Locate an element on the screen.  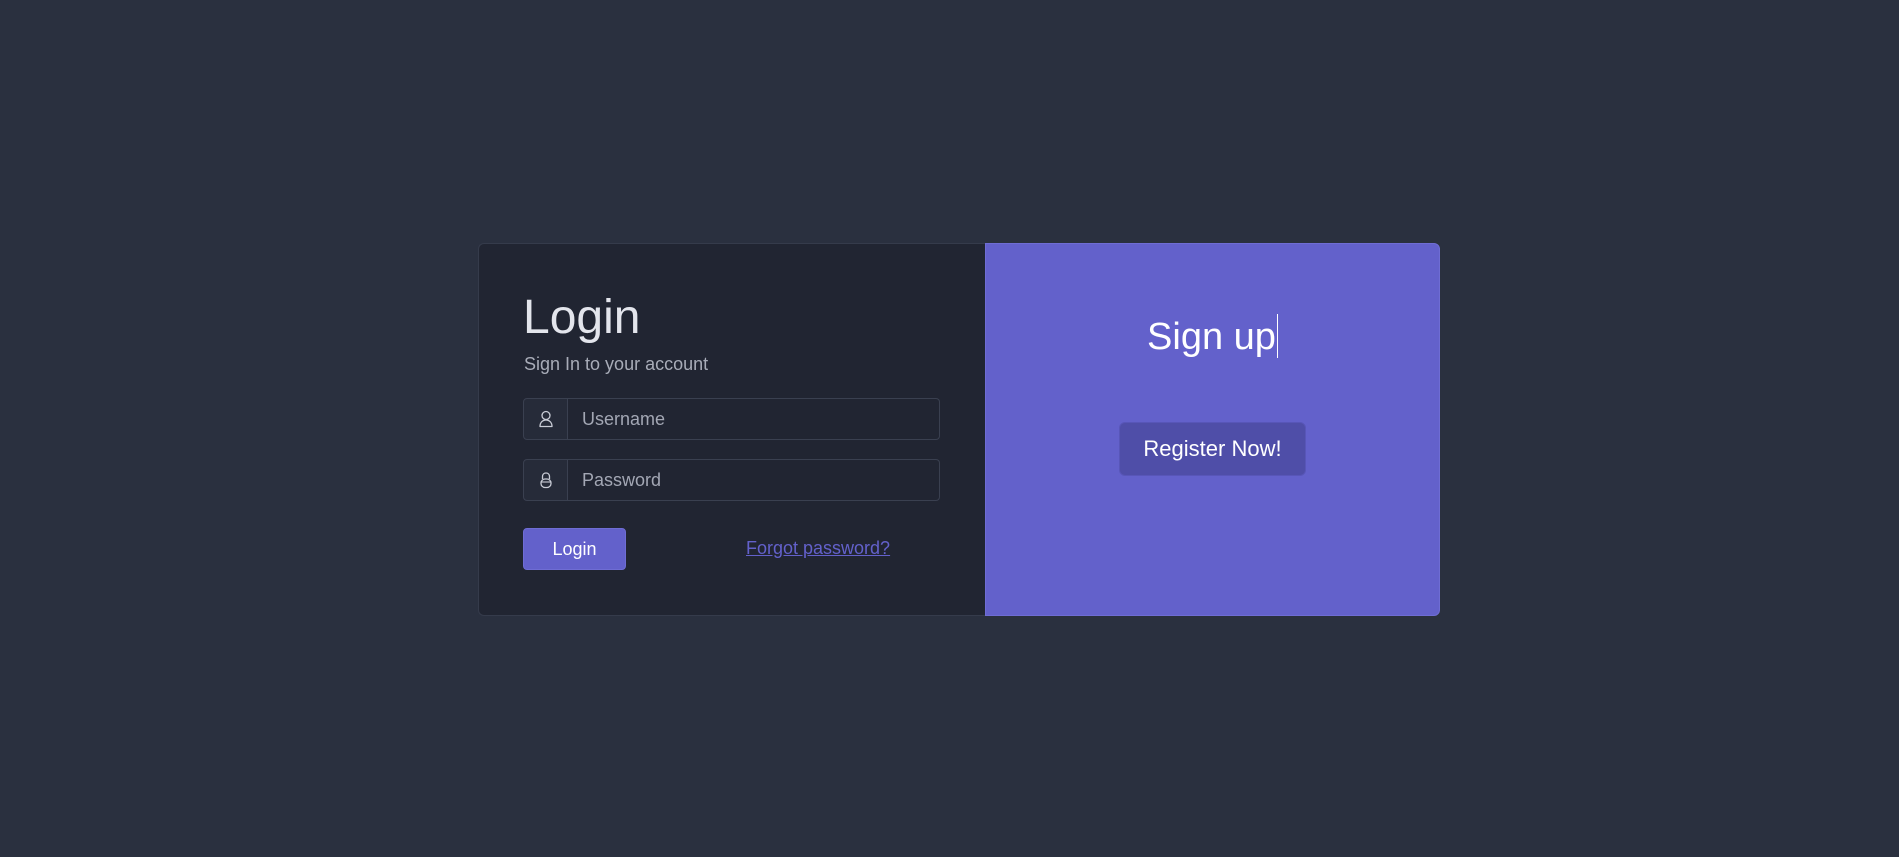
register-now-button: Register Now! is located at coordinates (1212, 449).